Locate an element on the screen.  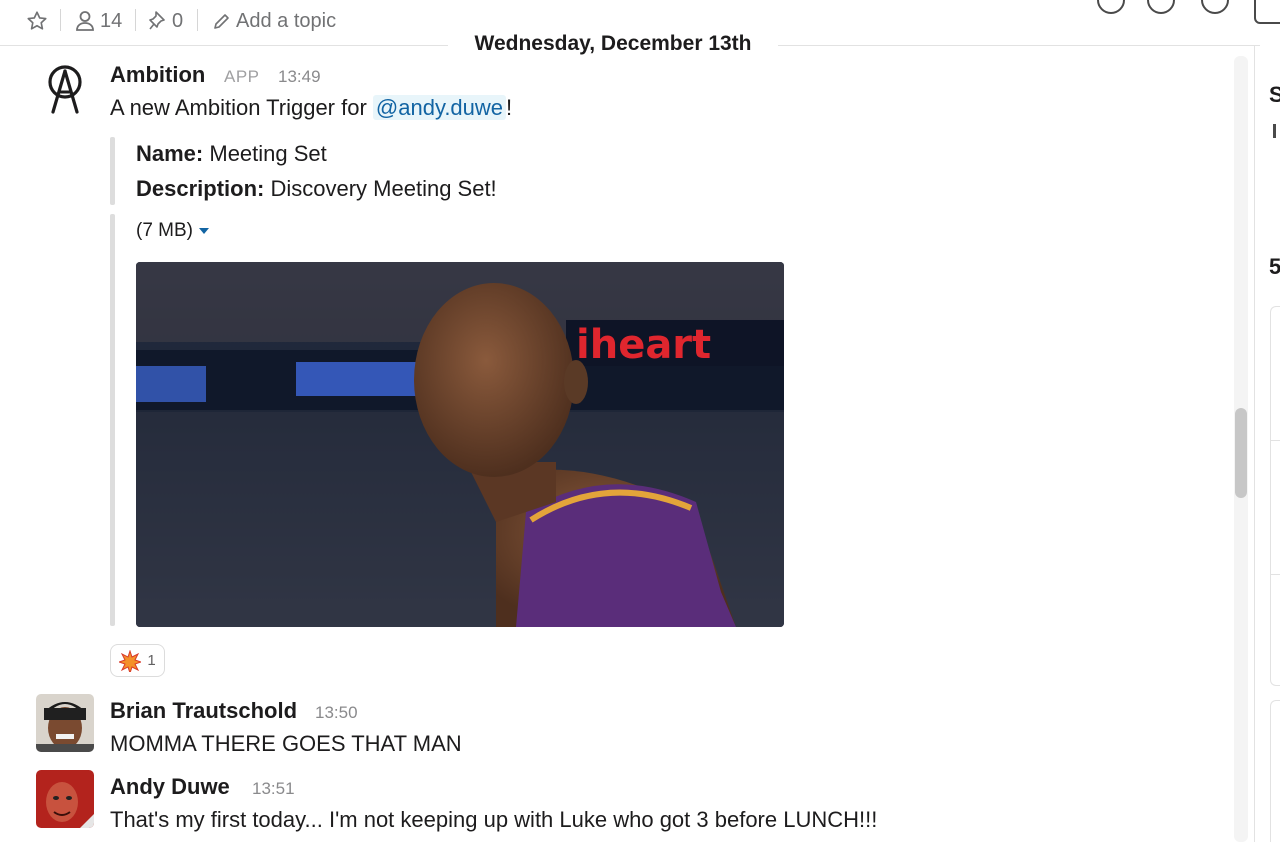
attachment-field-description: Description: Discovery Meeting Set! is located at coordinates (316, 189).